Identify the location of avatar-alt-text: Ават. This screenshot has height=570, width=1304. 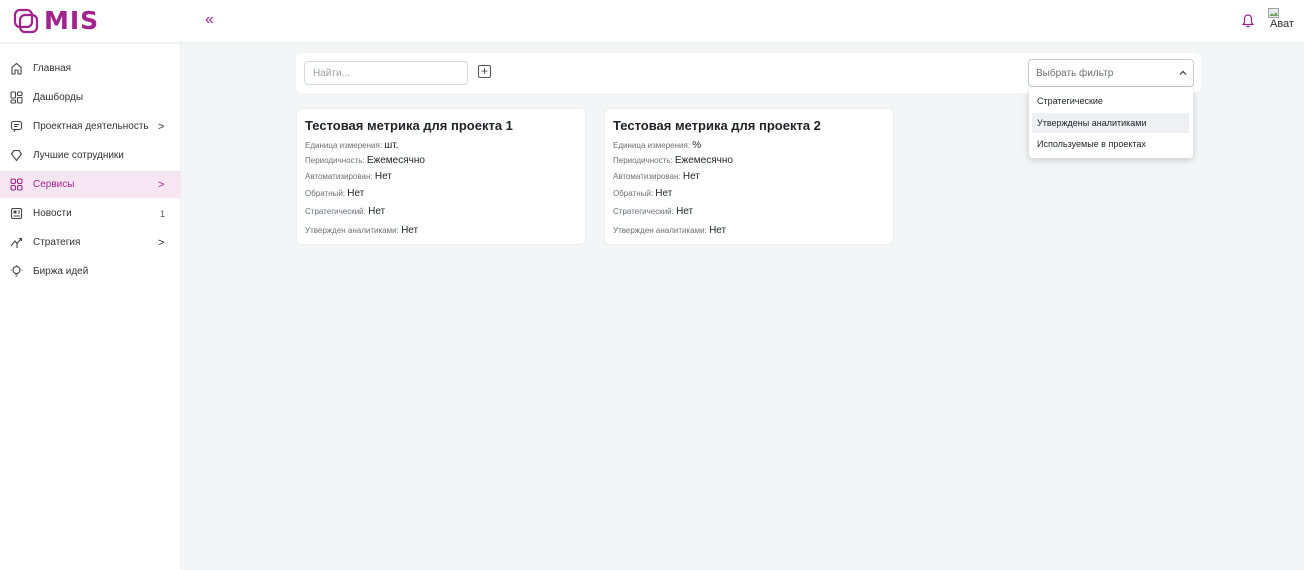
(1282, 24).